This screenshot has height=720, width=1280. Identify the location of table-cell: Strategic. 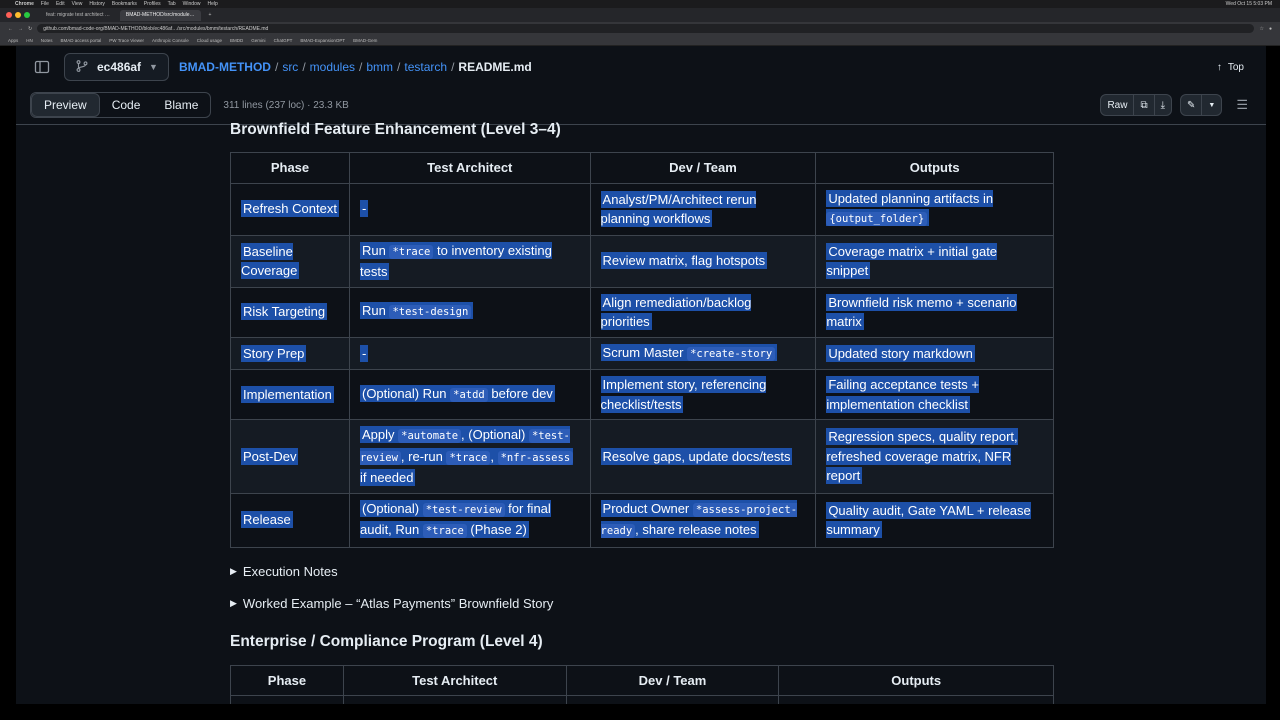
(287, 699).